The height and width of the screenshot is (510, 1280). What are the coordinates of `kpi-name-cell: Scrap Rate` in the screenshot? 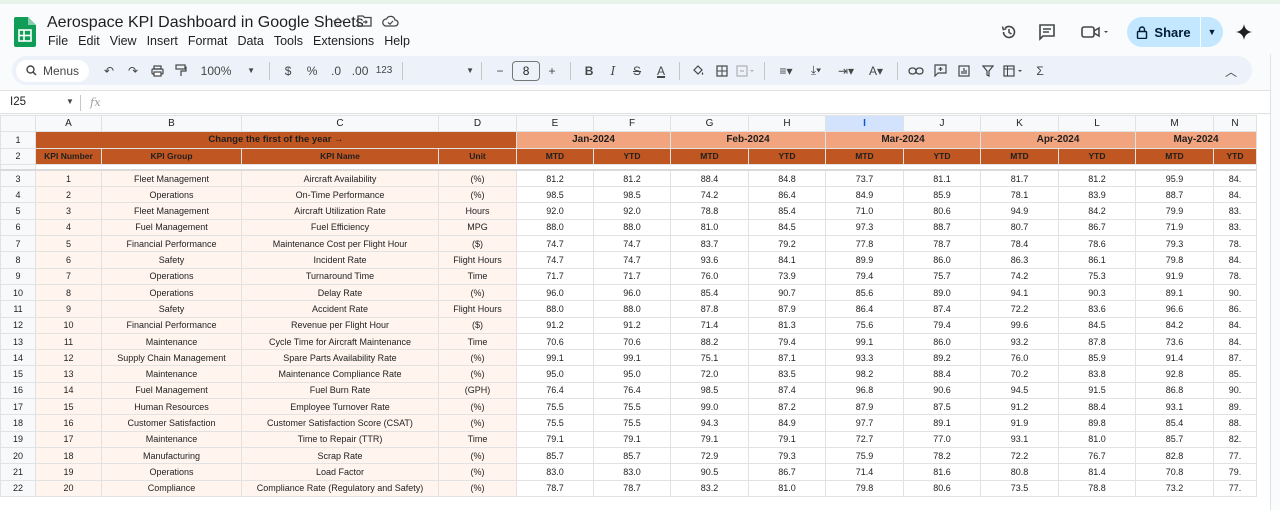 It's located at (340, 455).